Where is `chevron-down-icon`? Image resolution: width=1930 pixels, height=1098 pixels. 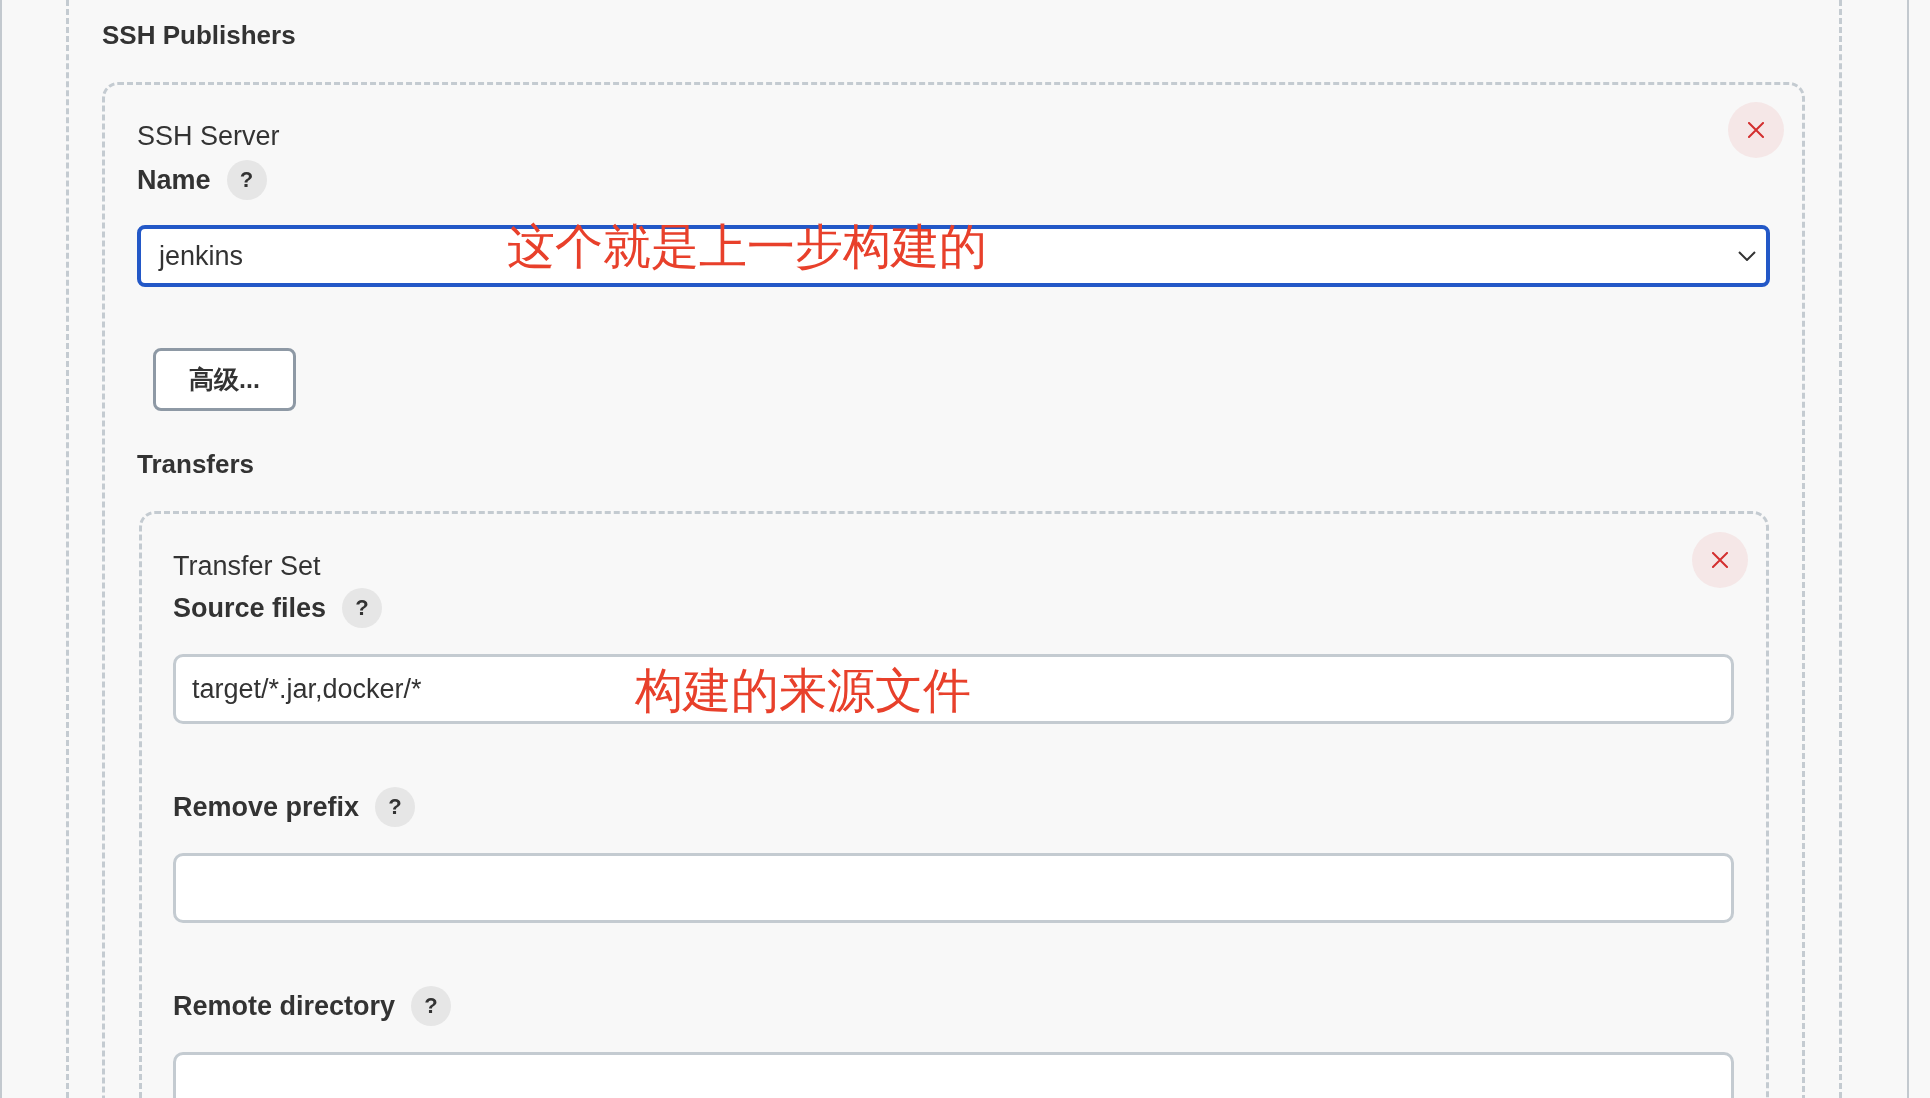 chevron-down-icon is located at coordinates (1747, 256).